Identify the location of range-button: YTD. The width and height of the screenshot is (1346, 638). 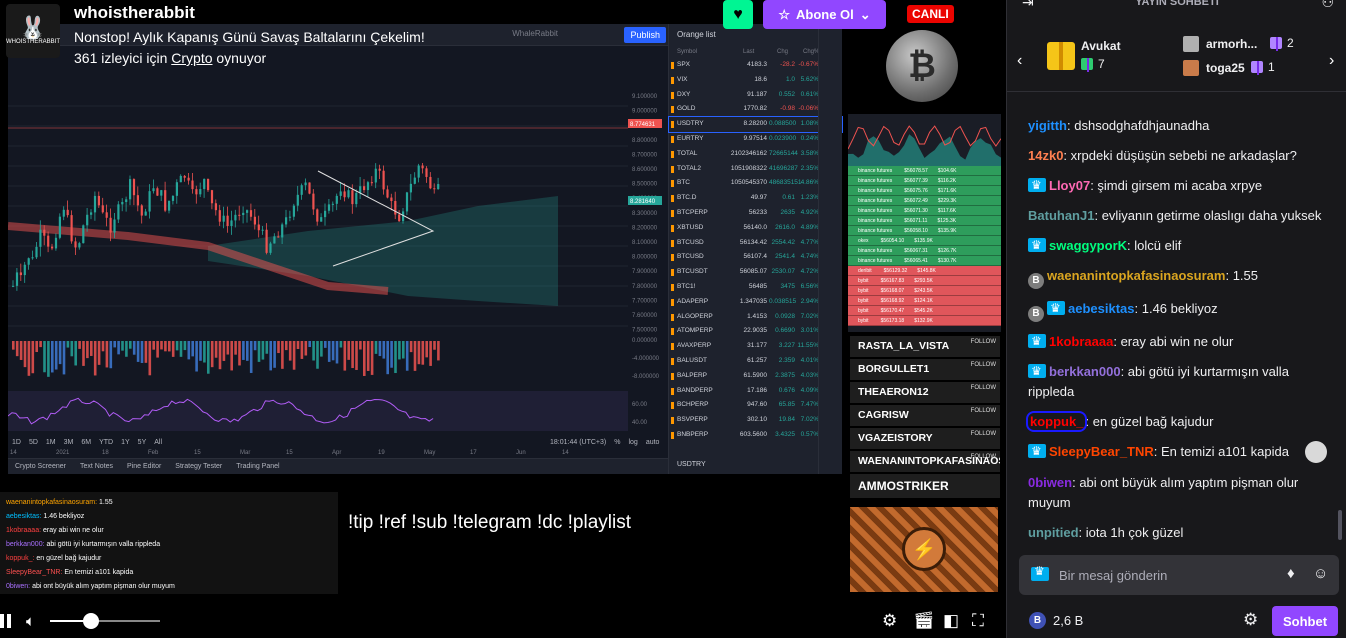
(106, 442).